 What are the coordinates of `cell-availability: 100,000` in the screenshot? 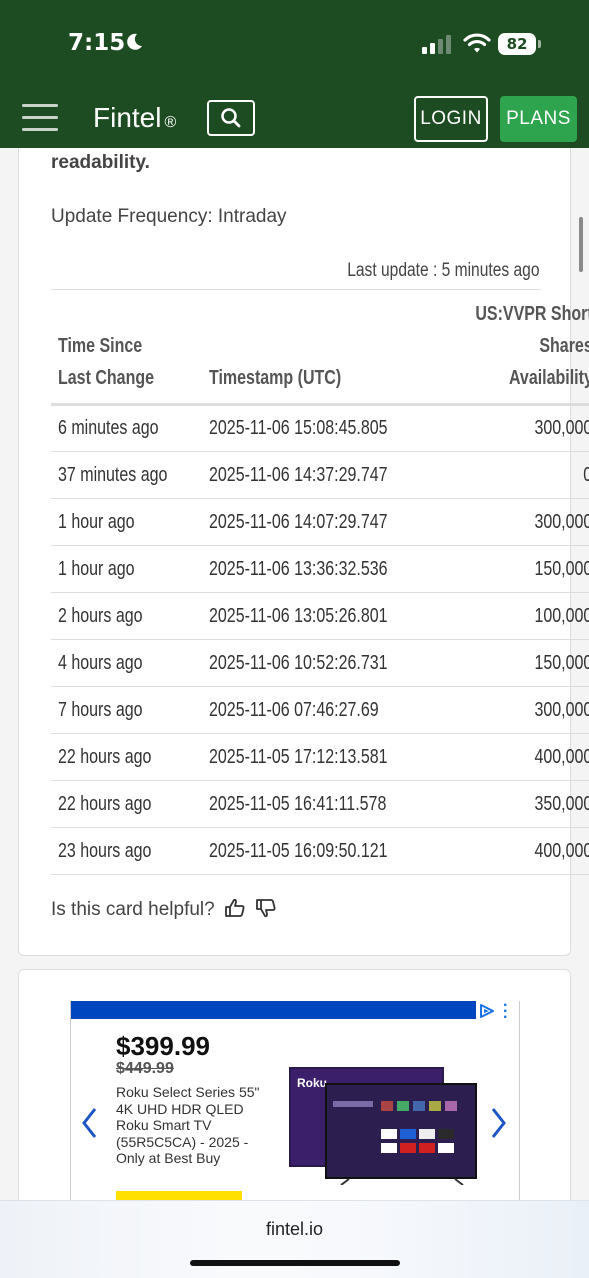 It's located at (513, 616).